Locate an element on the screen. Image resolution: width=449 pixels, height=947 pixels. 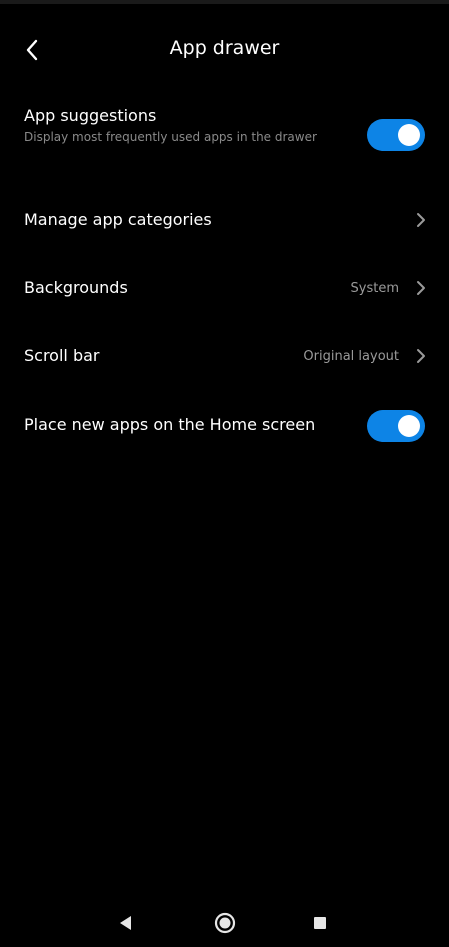
nav-back-button is located at coordinates (126, 923).